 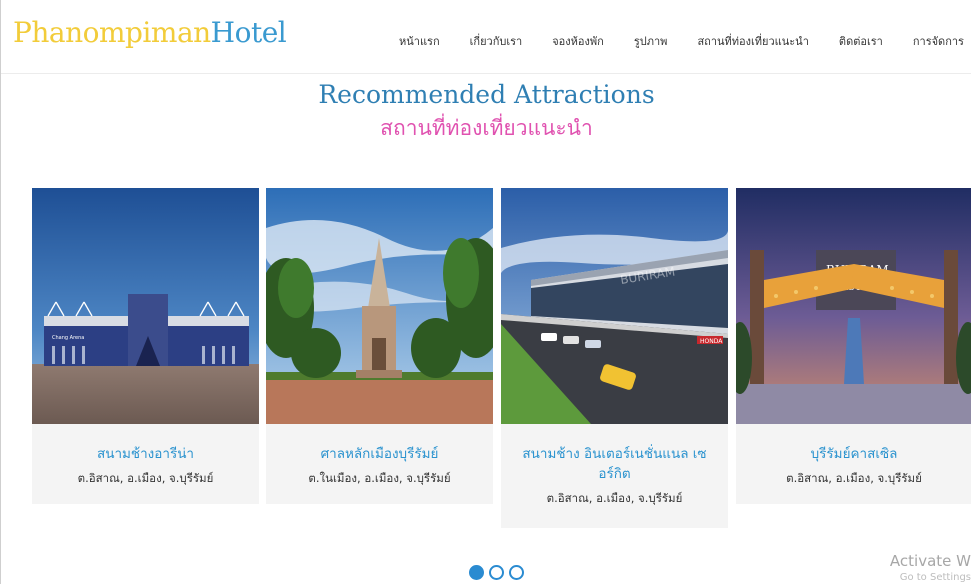 I want to click on logo-part-1: Phanompiman, so click(x=112, y=32).